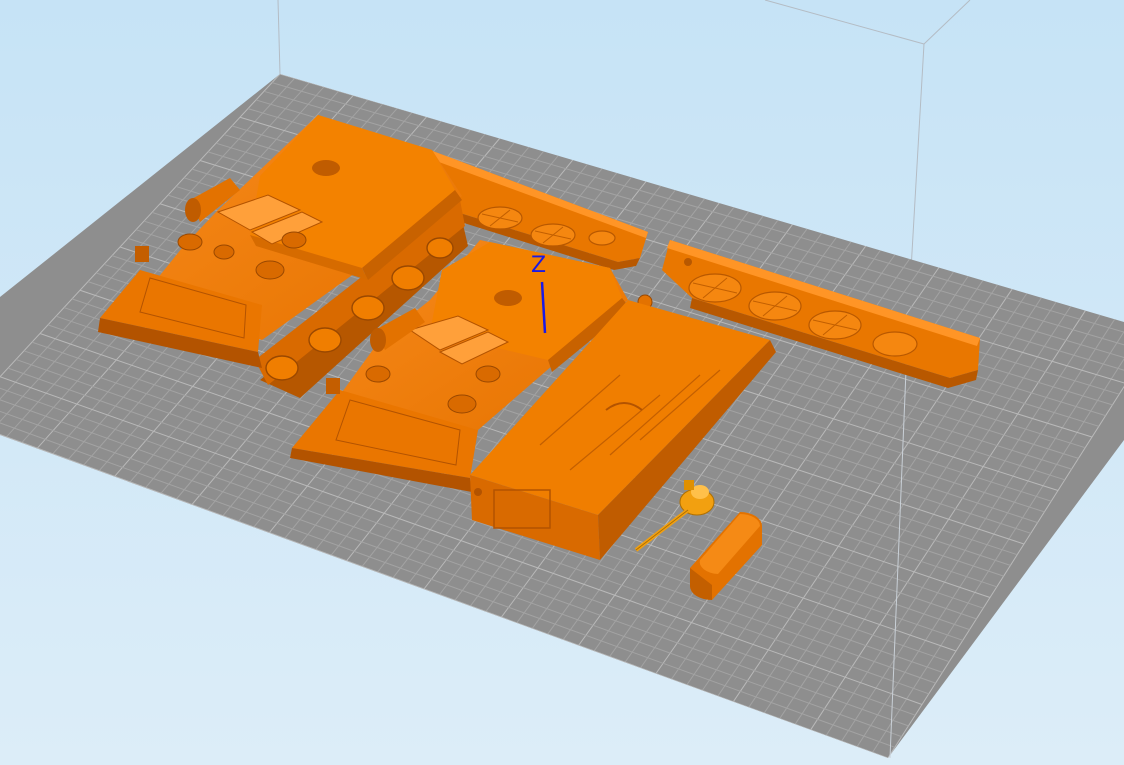  Describe the element at coordinates (326, 168) in the screenshot. I see `hull-left-hatch` at that location.